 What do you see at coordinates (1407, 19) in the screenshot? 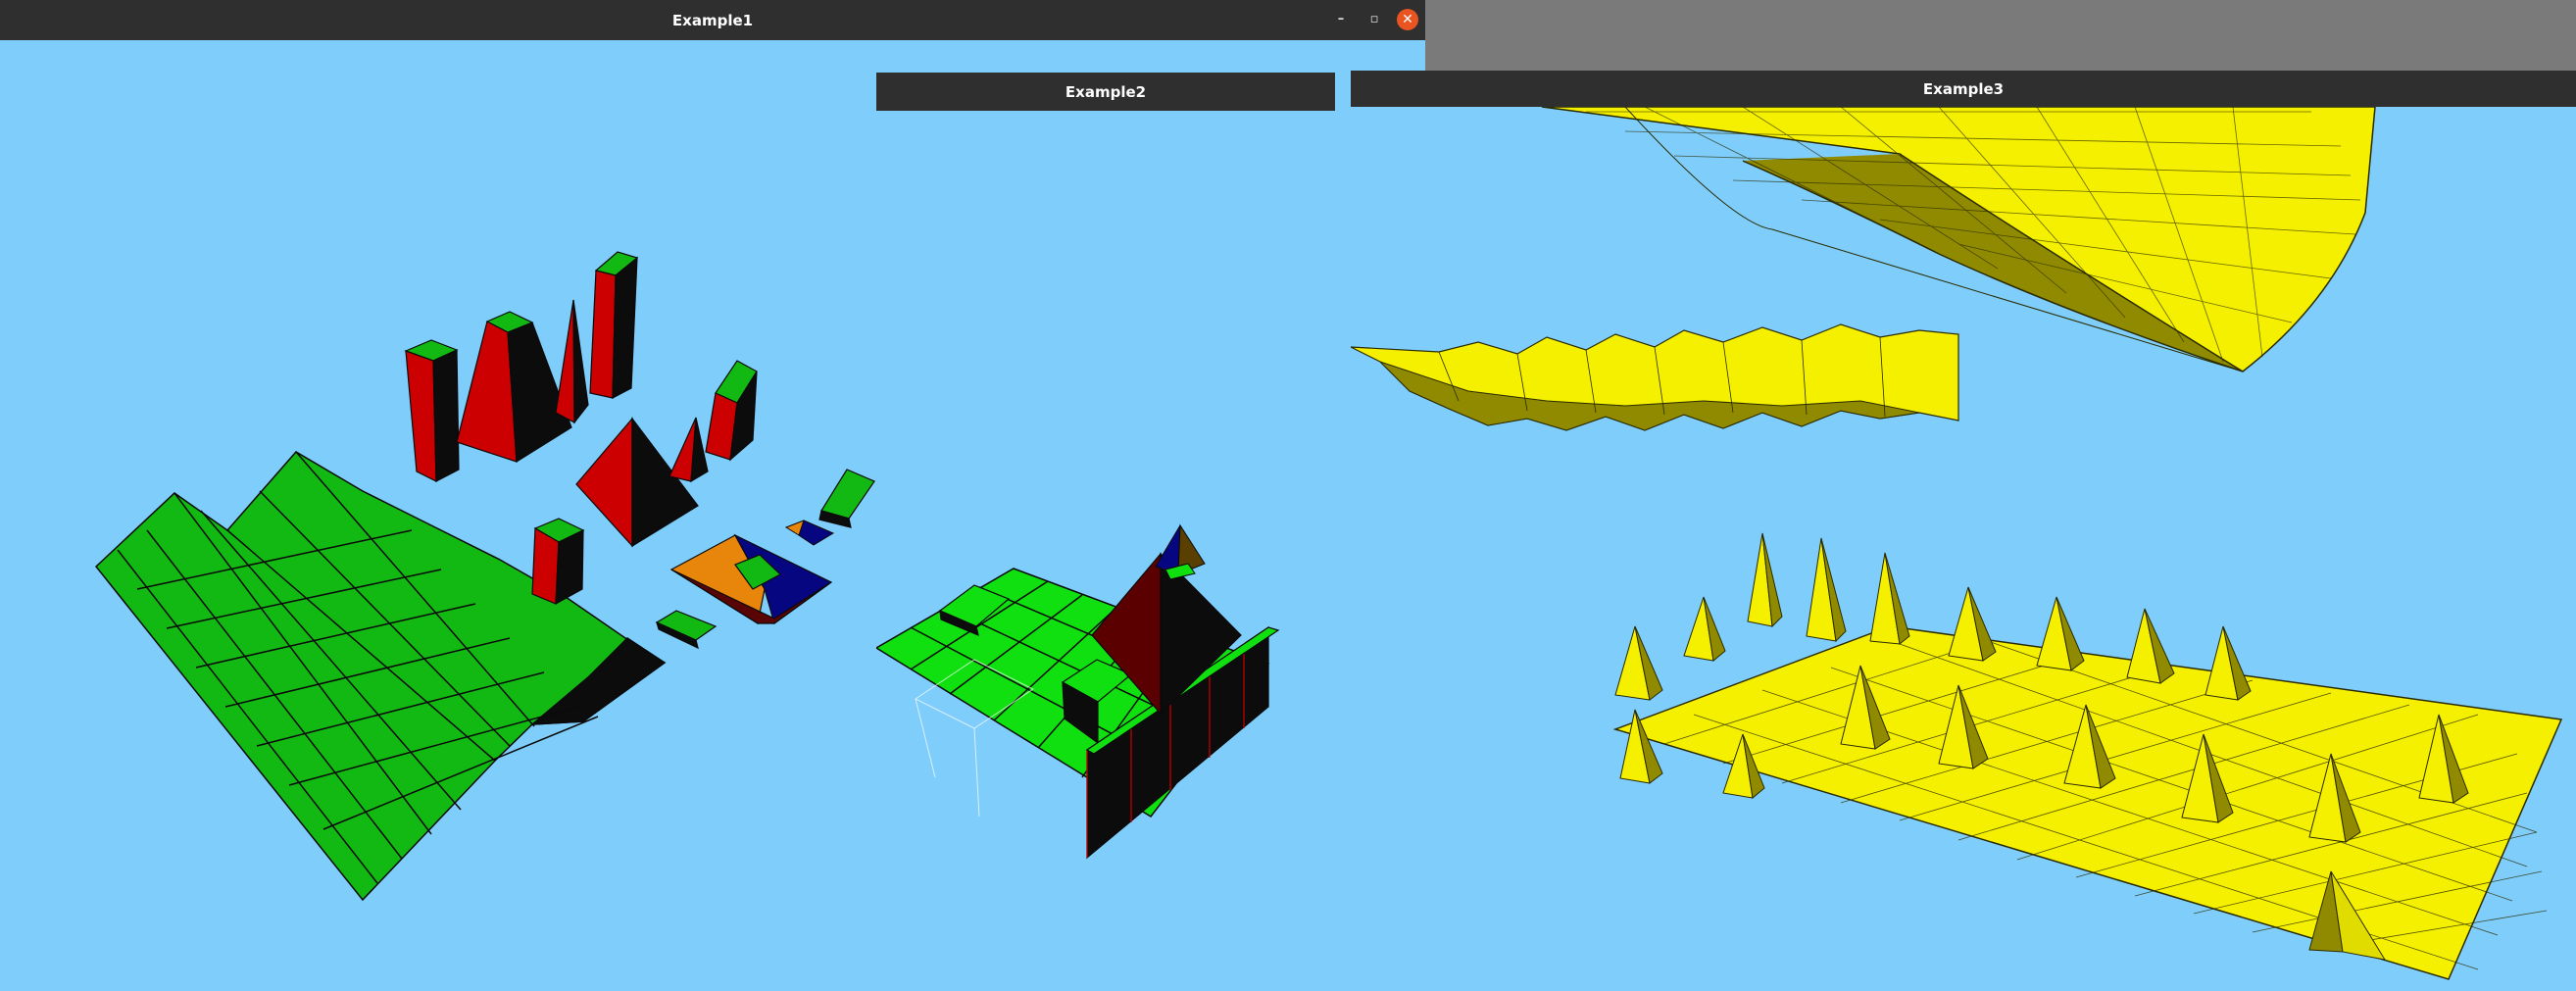
I see `close-button: ✕` at bounding box center [1407, 19].